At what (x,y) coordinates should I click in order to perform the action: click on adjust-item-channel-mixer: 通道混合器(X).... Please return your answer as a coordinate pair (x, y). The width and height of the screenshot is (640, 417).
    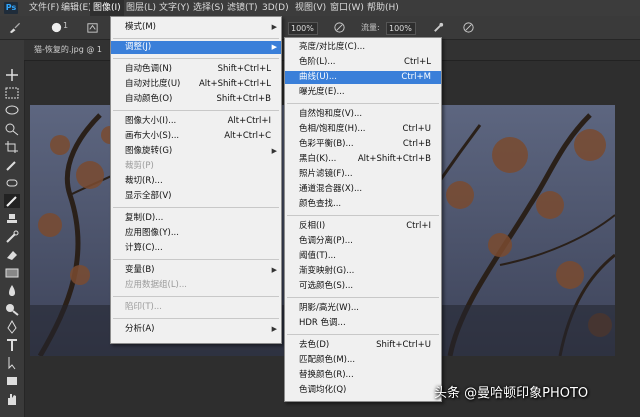
    Looking at the image, I should click on (363, 189).